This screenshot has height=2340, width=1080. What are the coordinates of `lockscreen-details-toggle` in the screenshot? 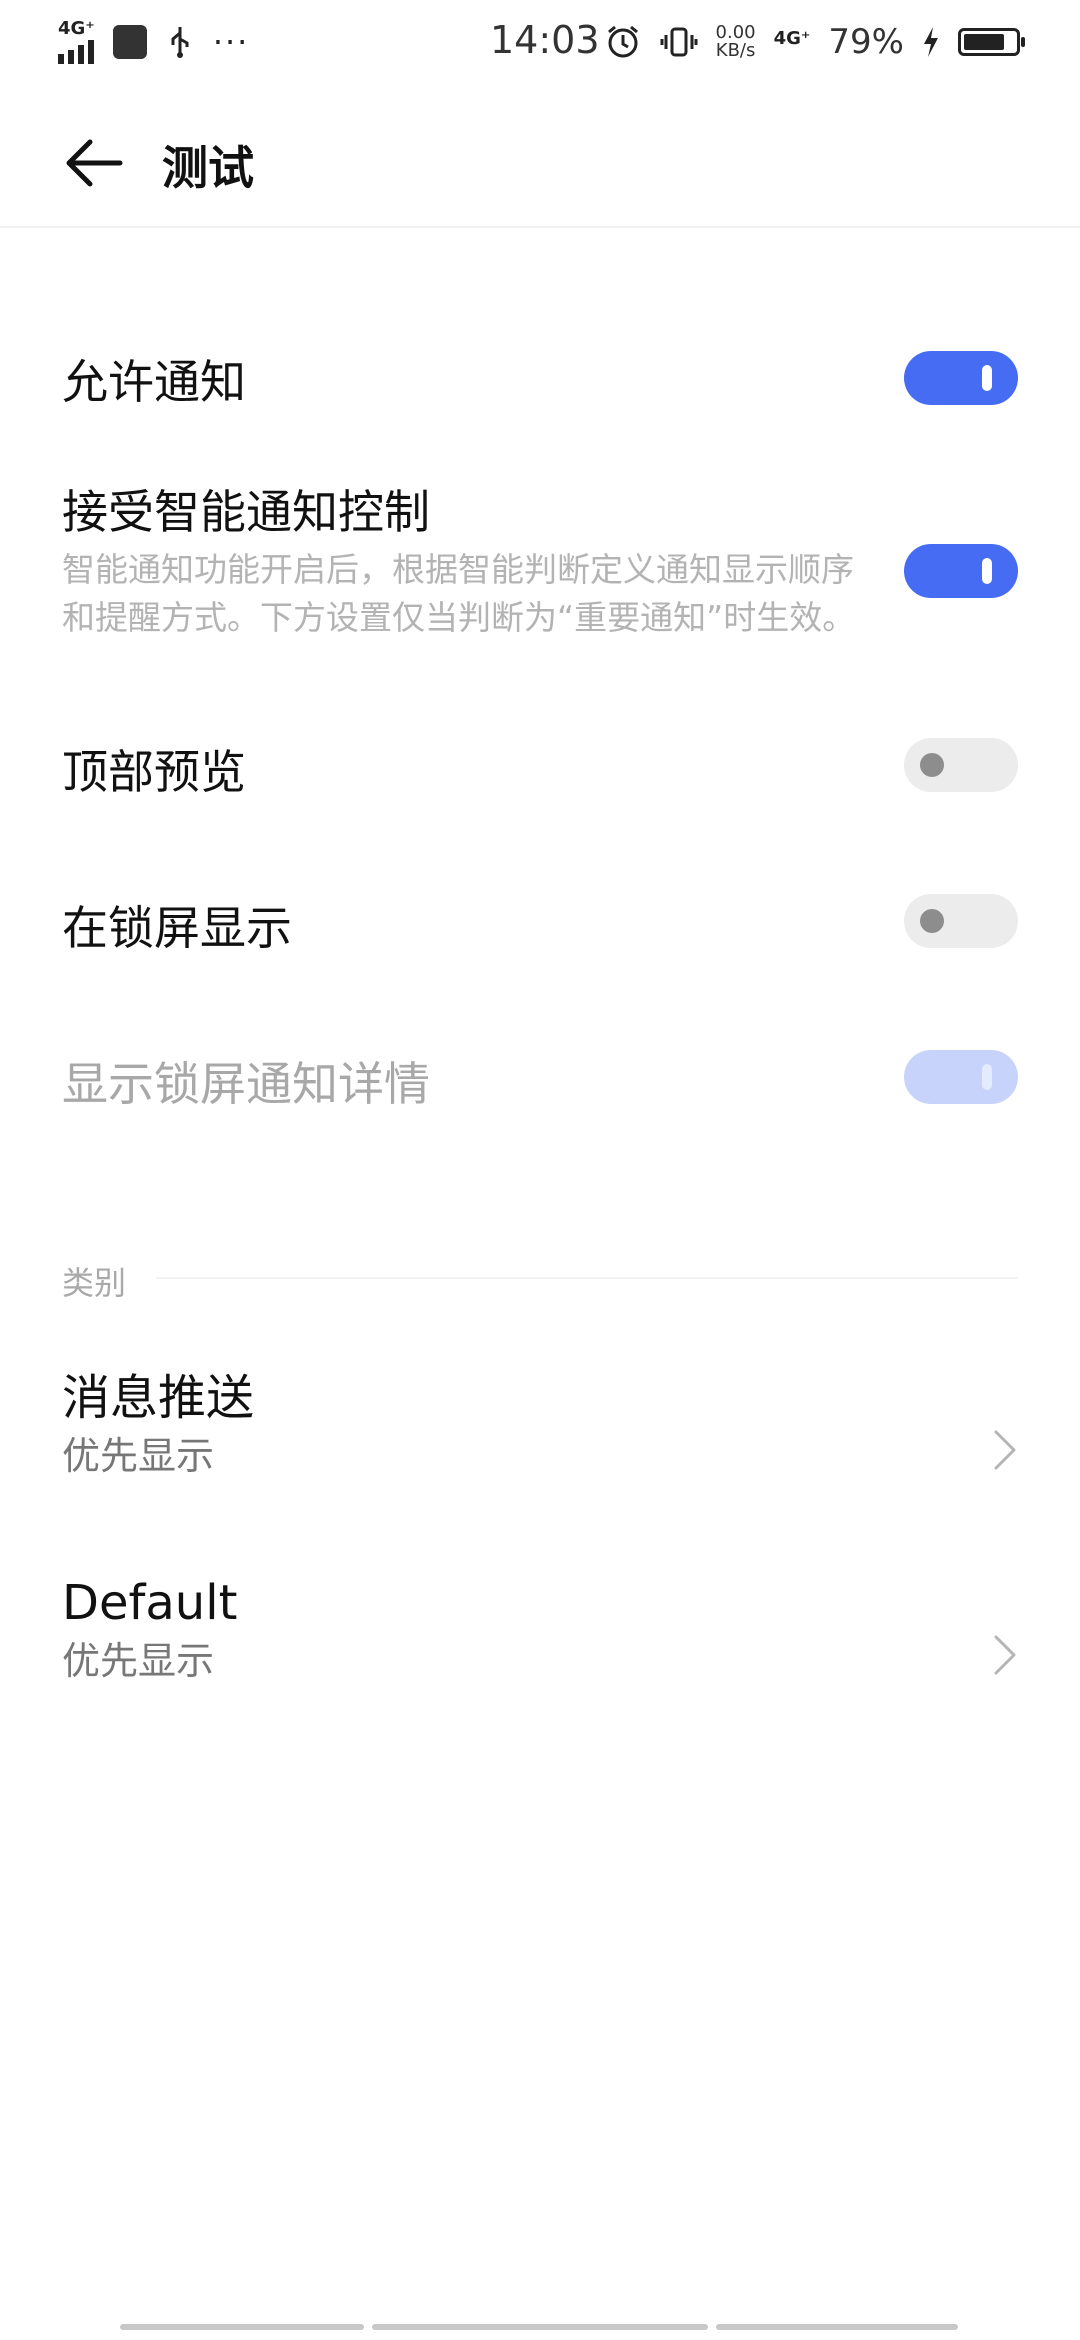 It's located at (961, 1077).